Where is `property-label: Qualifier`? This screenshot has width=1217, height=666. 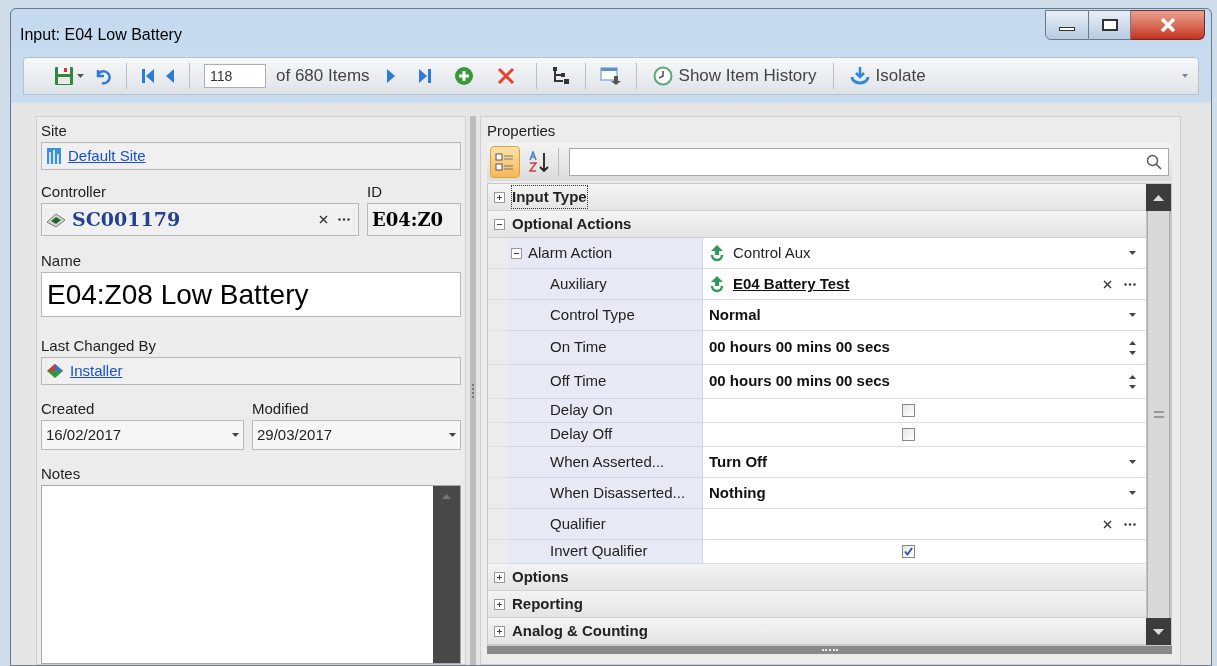
property-label: Qualifier is located at coordinates (578, 523).